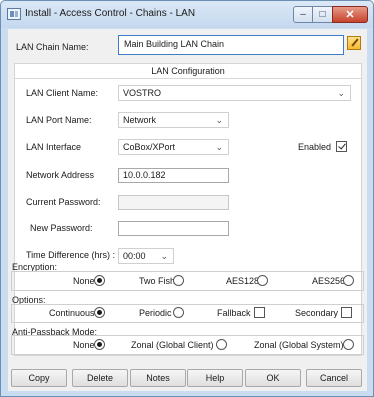 The image size is (374, 397). I want to click on ok-button: OK, so click(273, 378).